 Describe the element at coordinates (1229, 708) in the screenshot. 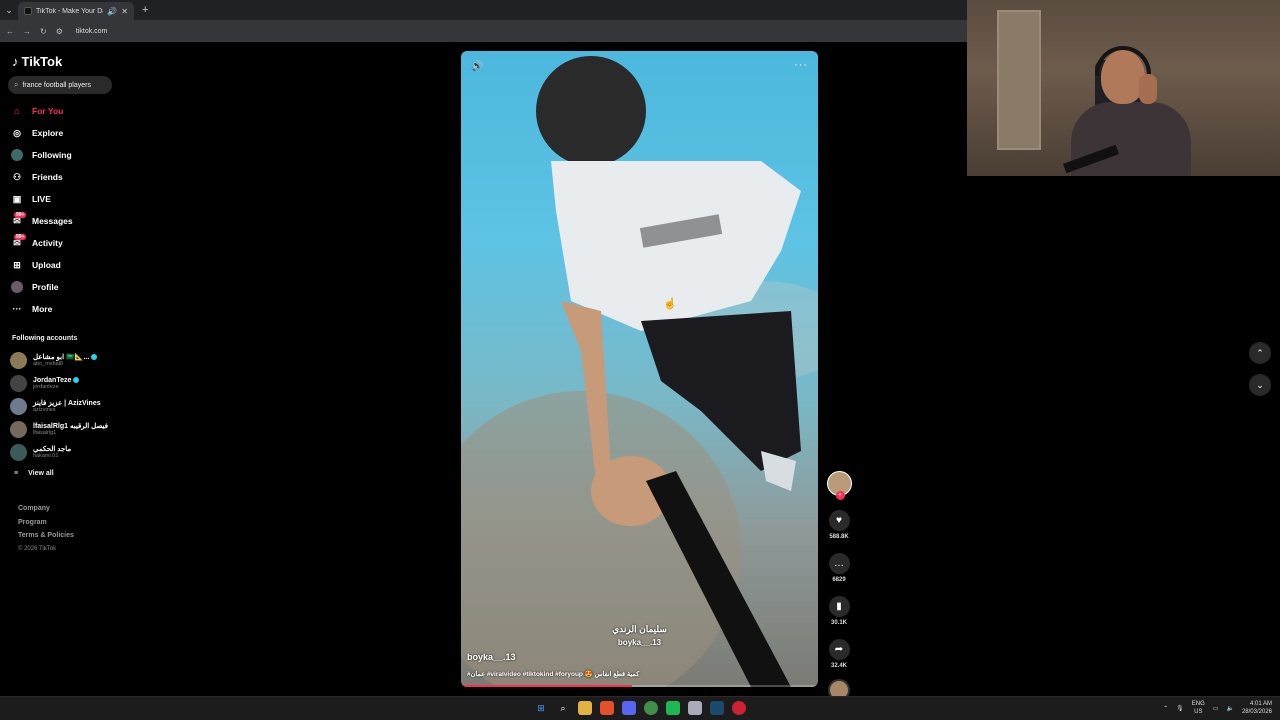

I see `speaker-icon: 🔈` at that location.